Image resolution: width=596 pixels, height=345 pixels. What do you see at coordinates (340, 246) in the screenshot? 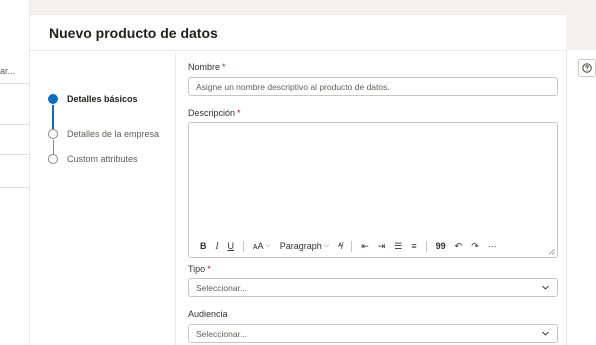
I see `clear-formatting-icon: ᴬ̸` at bounding box center [340, 246].